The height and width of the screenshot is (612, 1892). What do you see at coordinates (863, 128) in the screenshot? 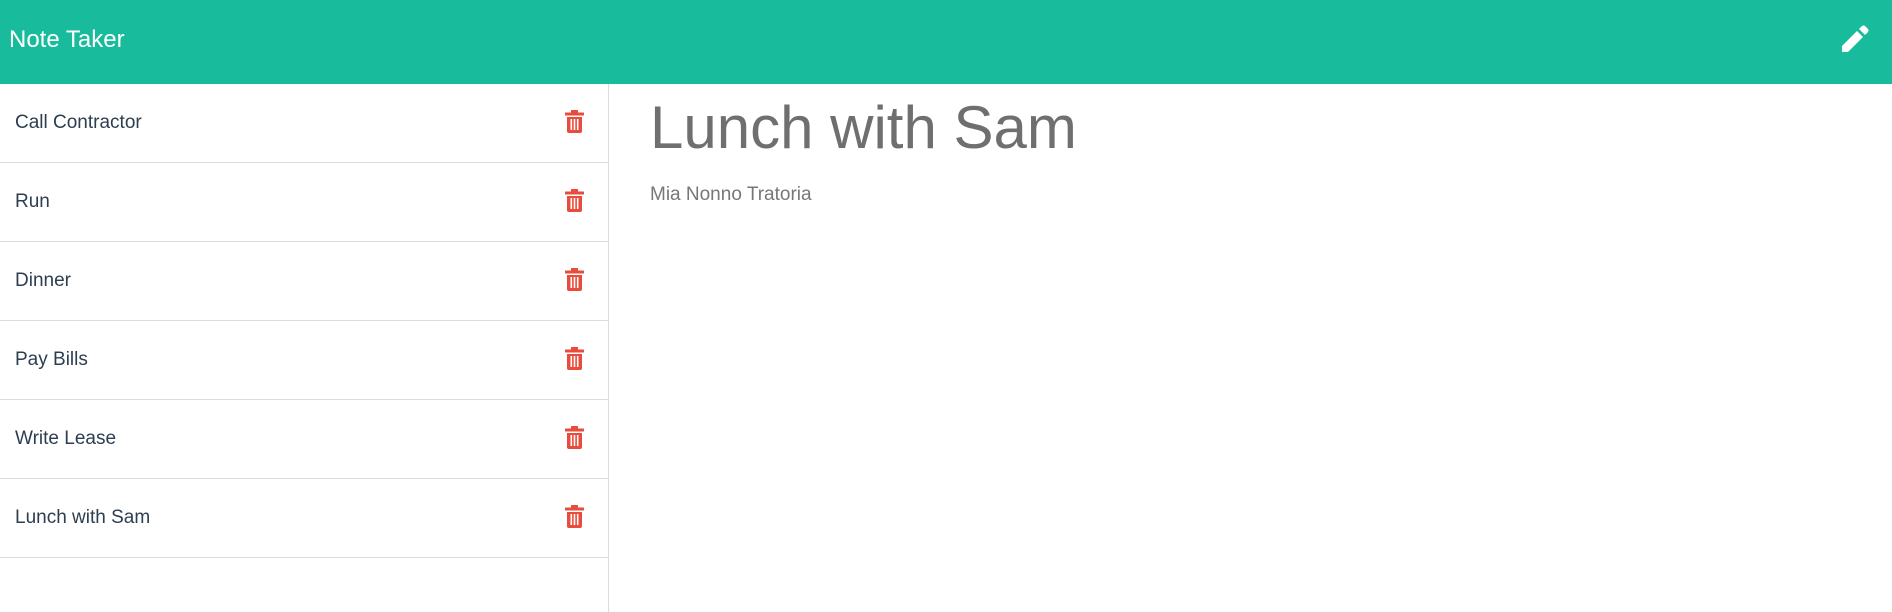
I see `note-title-field: Lunch with Sam` at bounding box center [863, 128].